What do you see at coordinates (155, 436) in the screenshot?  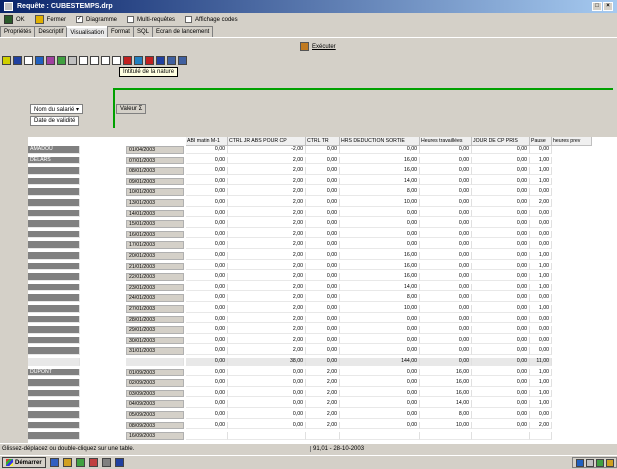 I see `date-cell: 16/09/2003` at bounding box center [155, 436].